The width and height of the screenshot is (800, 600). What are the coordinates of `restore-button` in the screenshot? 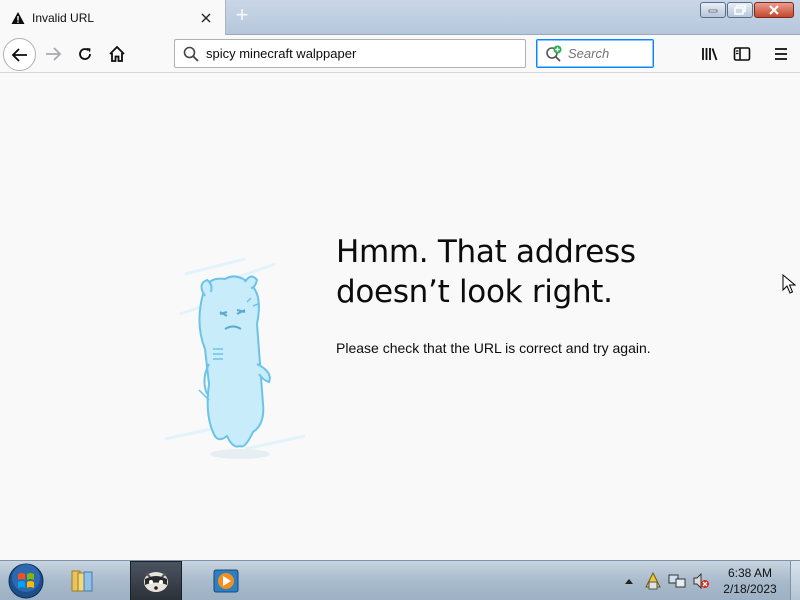 It's located at (740, 10).